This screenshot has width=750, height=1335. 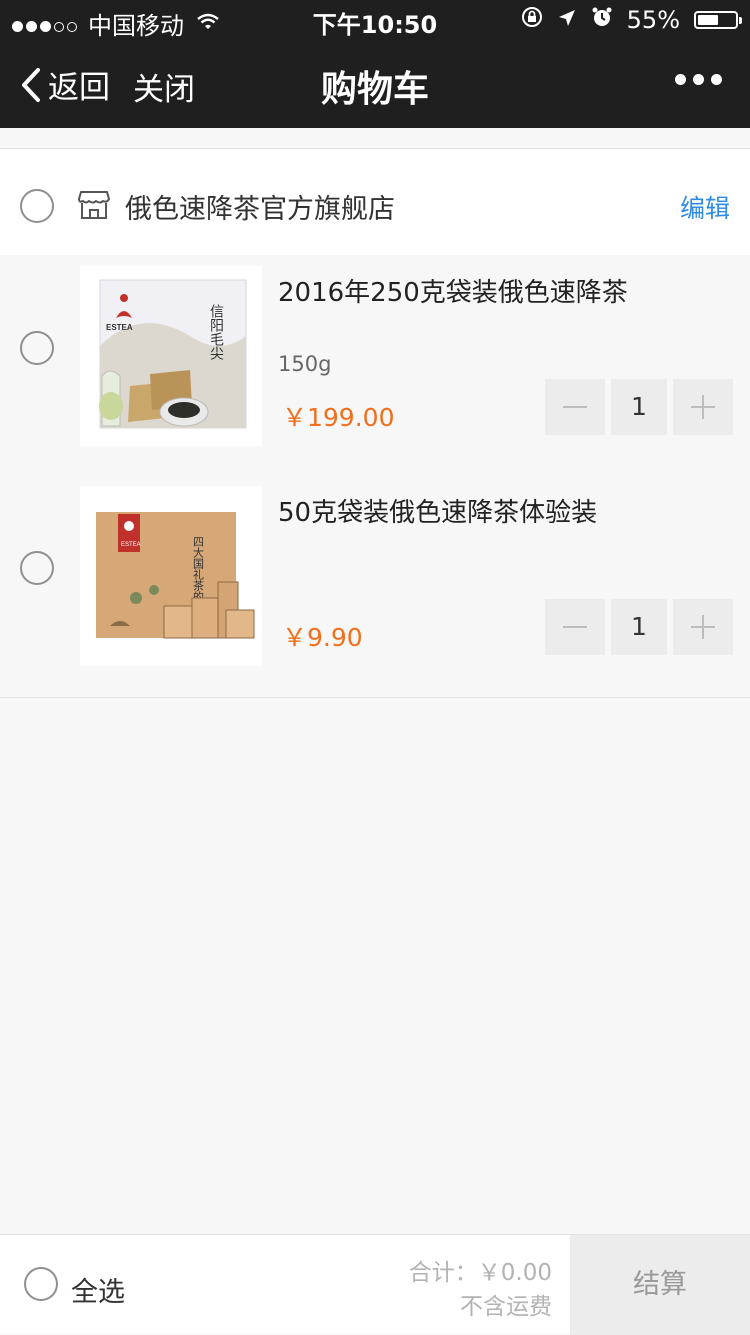 What do you see at coordinates (506, 1307) in the screenshot?
I see `shipping-note: 不含运费` at bounding box center [506, 1307].